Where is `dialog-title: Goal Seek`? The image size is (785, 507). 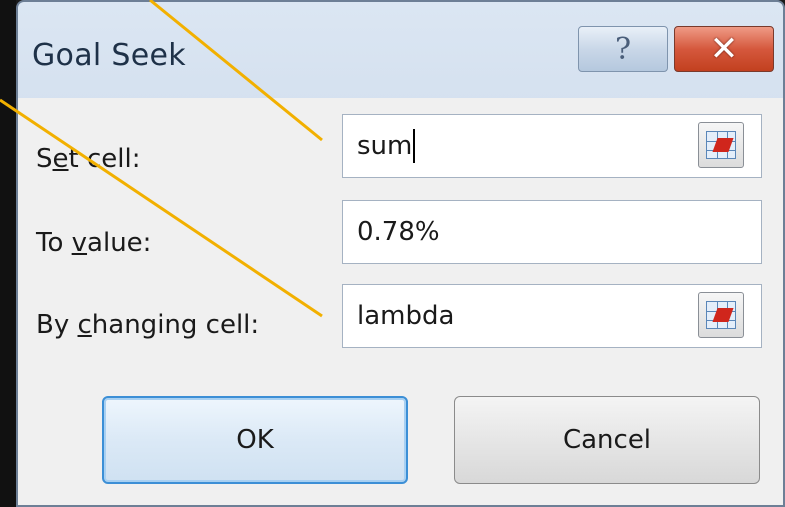
dialog-title: Goal Seek is located at coordinates (109, 55).